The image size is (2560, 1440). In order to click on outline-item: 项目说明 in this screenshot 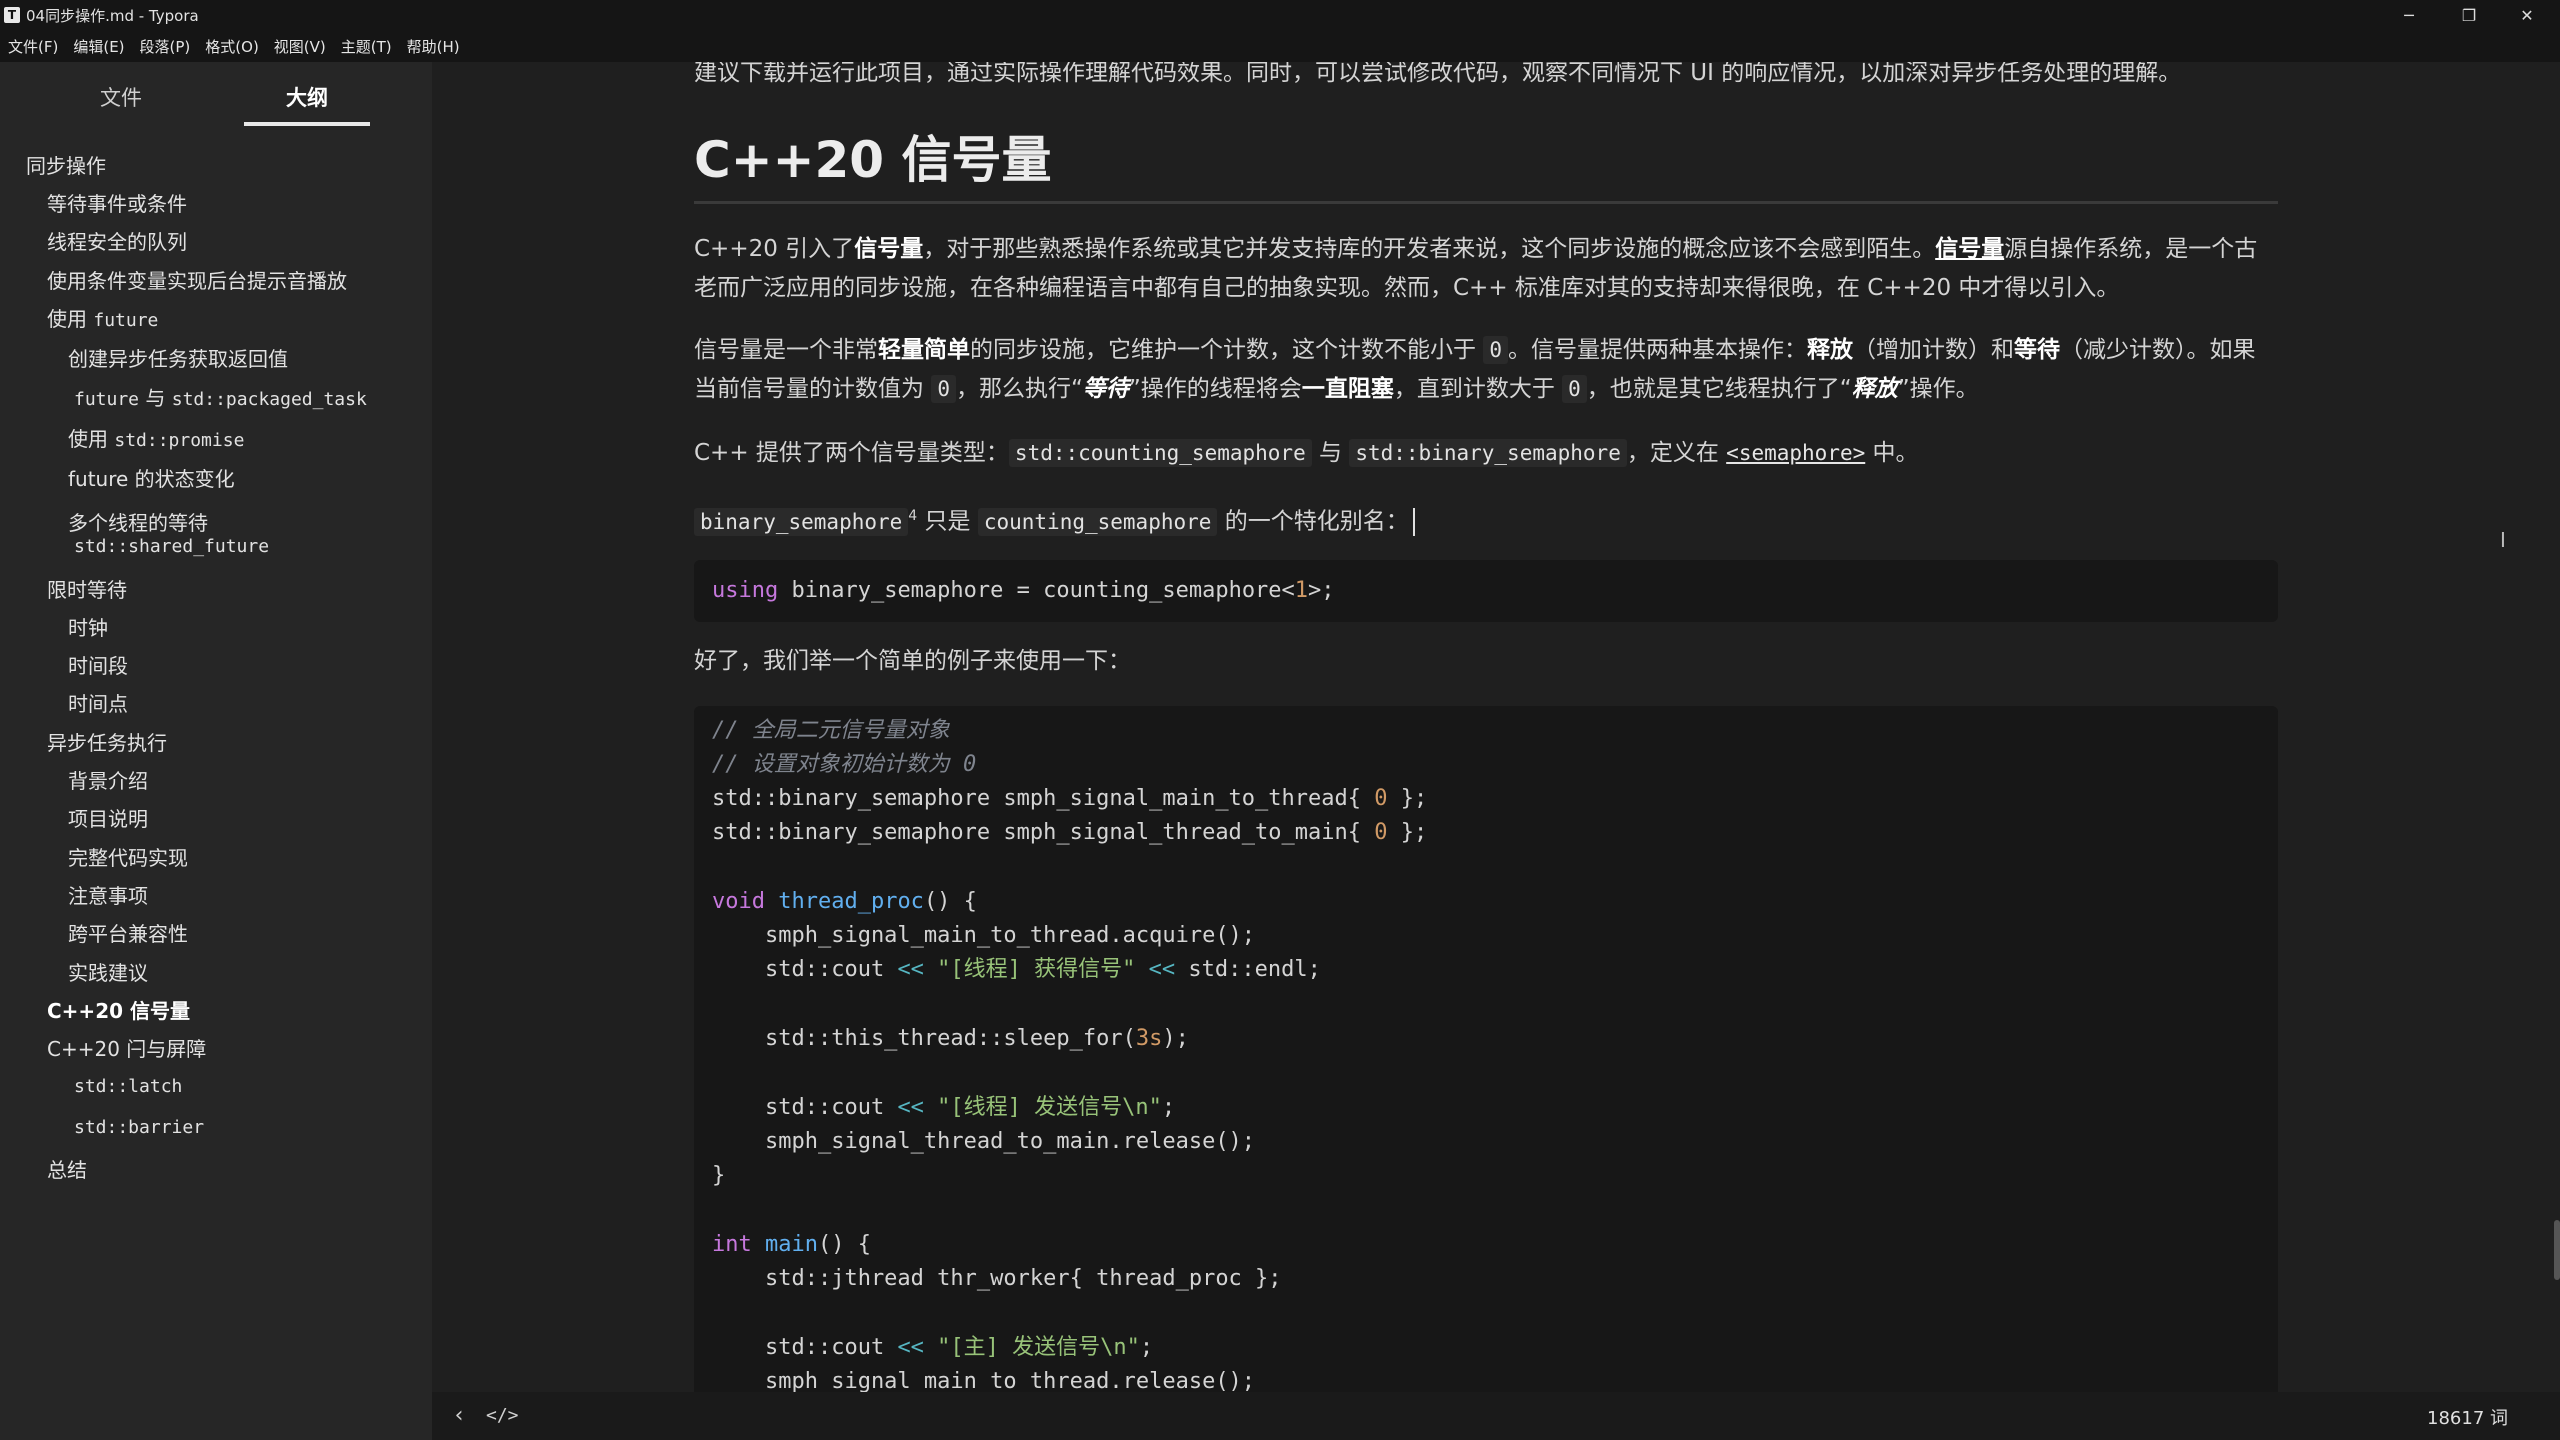, I will do `click(108, 817)`.